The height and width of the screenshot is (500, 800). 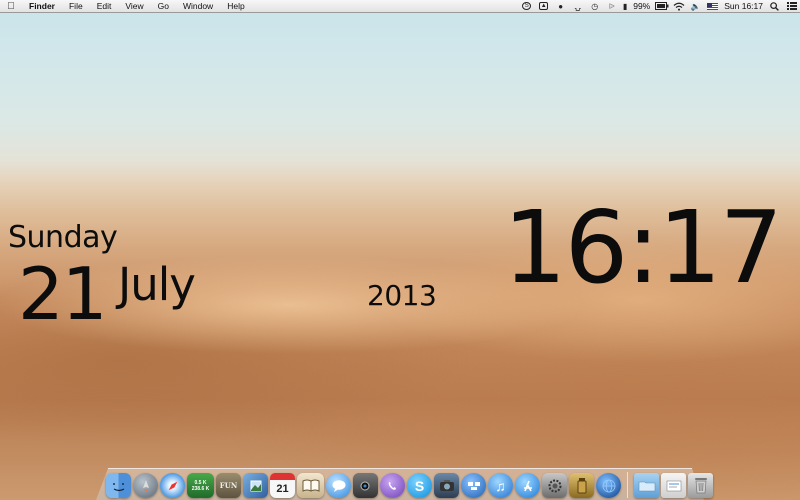 What do you see at coordinates (543, 6) in the screenshot?
I see `screen-icon: ▲` at bounding box center [543, 6].